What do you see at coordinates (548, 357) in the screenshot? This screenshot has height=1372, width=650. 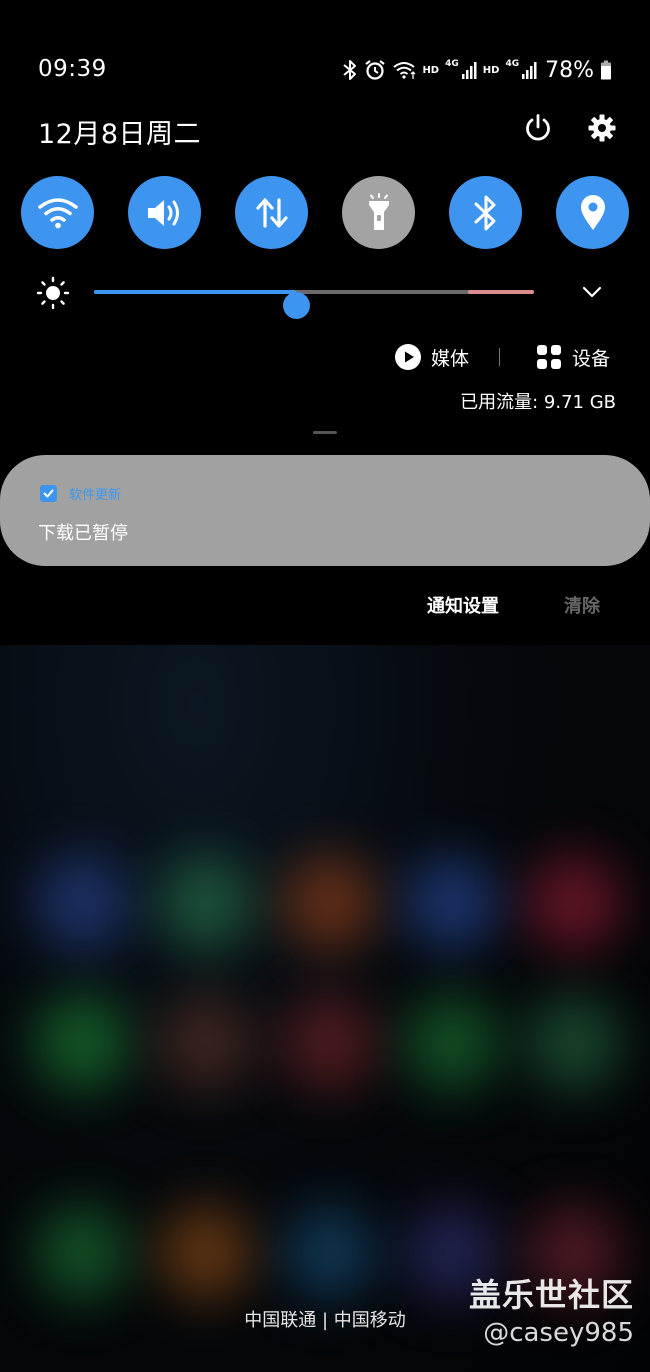 I see `devices-grid-icon` at bounding box center [548, 357].